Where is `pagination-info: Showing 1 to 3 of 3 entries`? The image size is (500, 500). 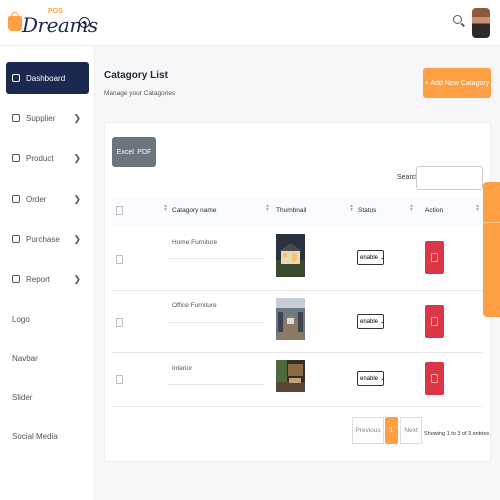 pagination-info: Showing 1 to 3 of 3 entries is located at coordinates (457, 434).